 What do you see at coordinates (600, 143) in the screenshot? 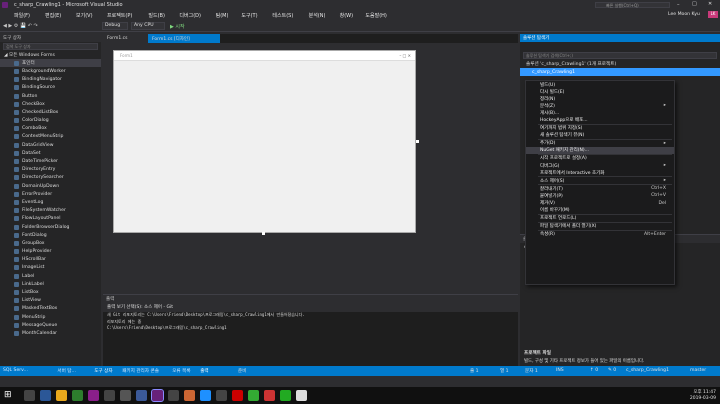
I see `context-menu-item: 추가(D) ▸` at bounding box center [600, 143].